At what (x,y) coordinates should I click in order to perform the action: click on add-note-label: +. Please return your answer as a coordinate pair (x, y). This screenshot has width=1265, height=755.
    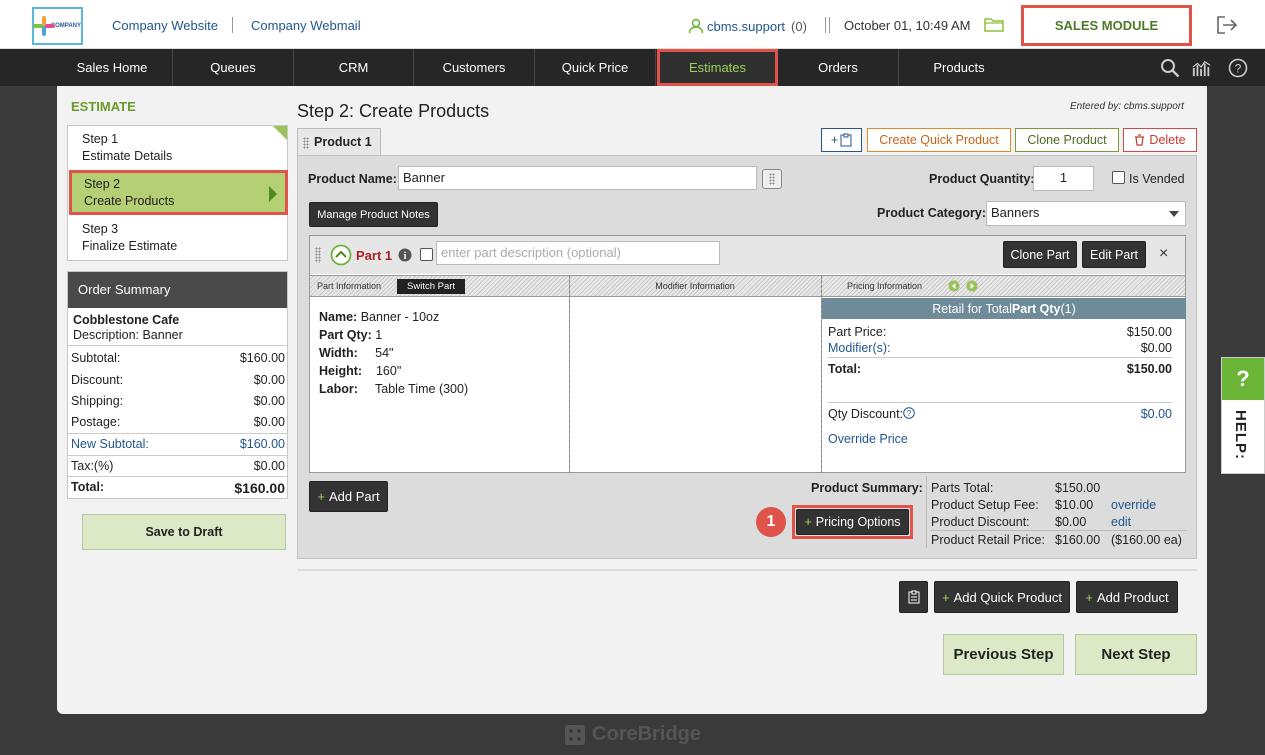
    Looking at the image, I should click on (834, 140).